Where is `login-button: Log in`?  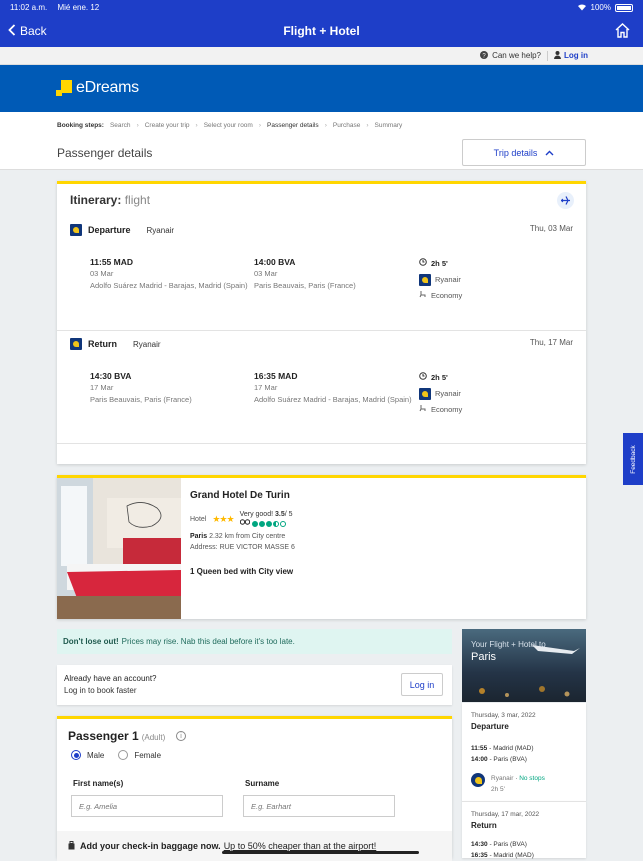 login-button: Log in is located at coordinates (422, 684).